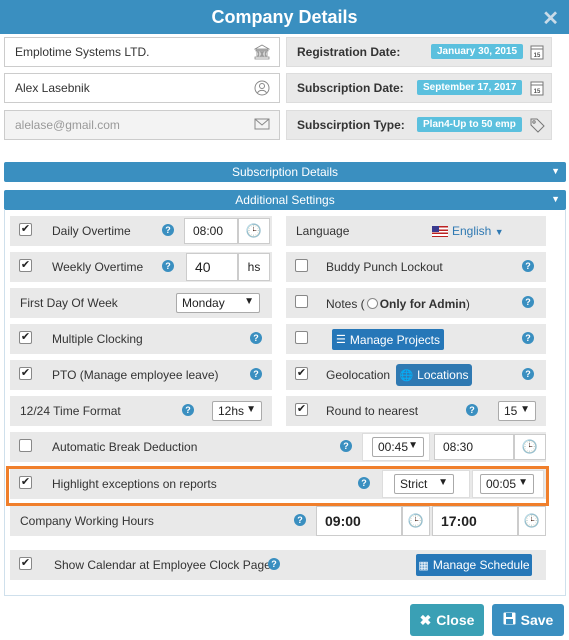 This screenshot has width=569, height=640. I want to click on bank-icon, so click(262, 53).